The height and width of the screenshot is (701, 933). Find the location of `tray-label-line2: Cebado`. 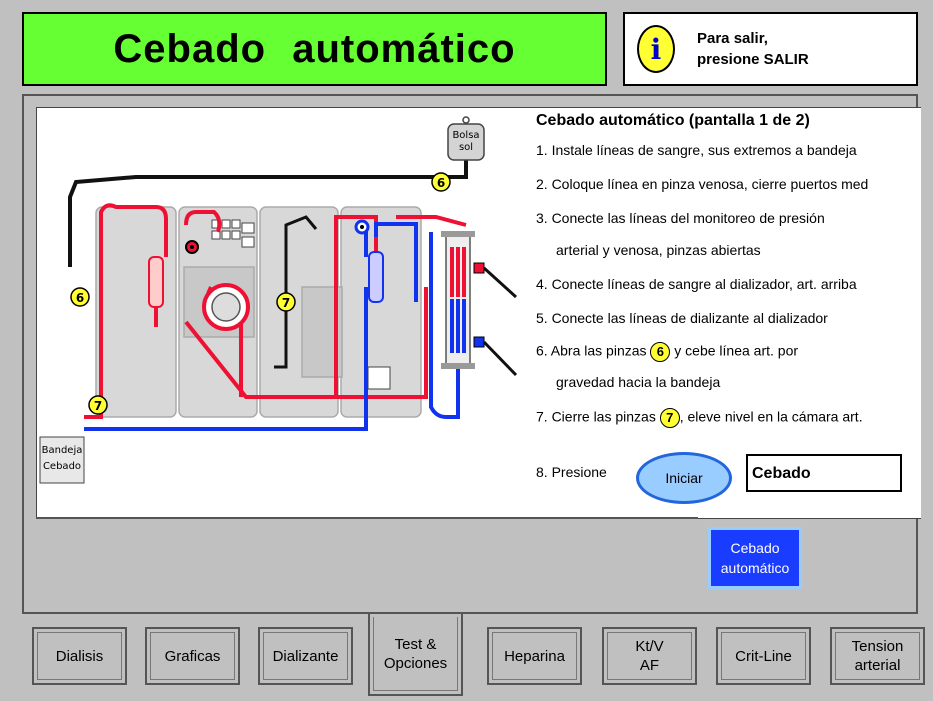

tray-label-line2: Cebado is located at coordinates (62, 466).